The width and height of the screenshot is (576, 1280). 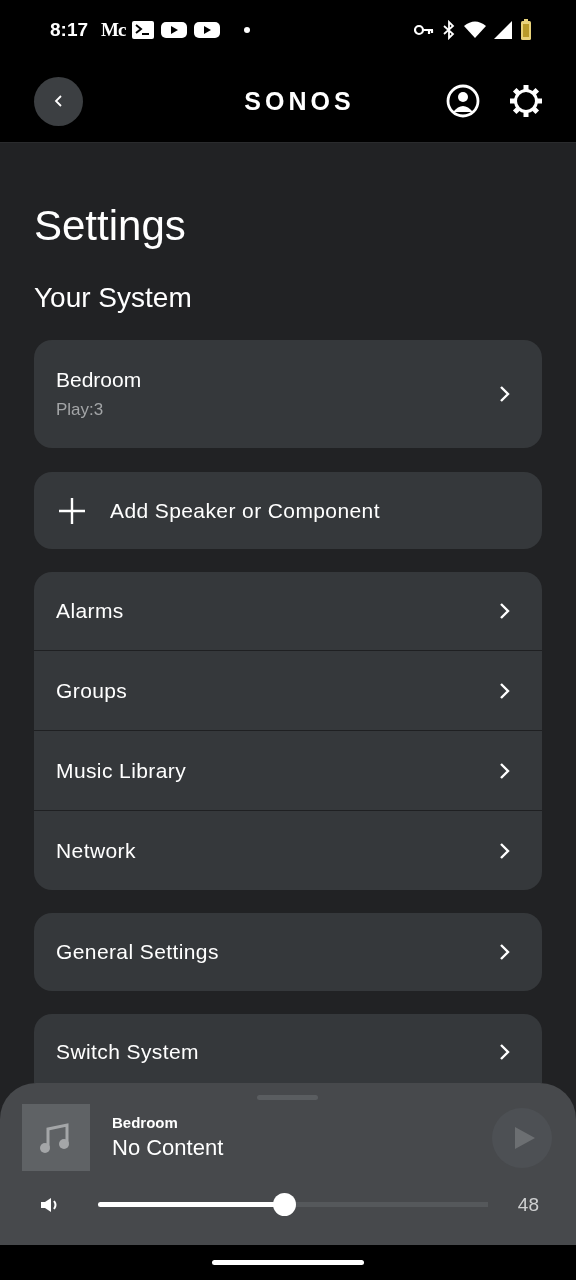 What do you see at coordinates (525, 1137) in the screenshot?
I see `play-icon` at bounding box center [525, 1137].